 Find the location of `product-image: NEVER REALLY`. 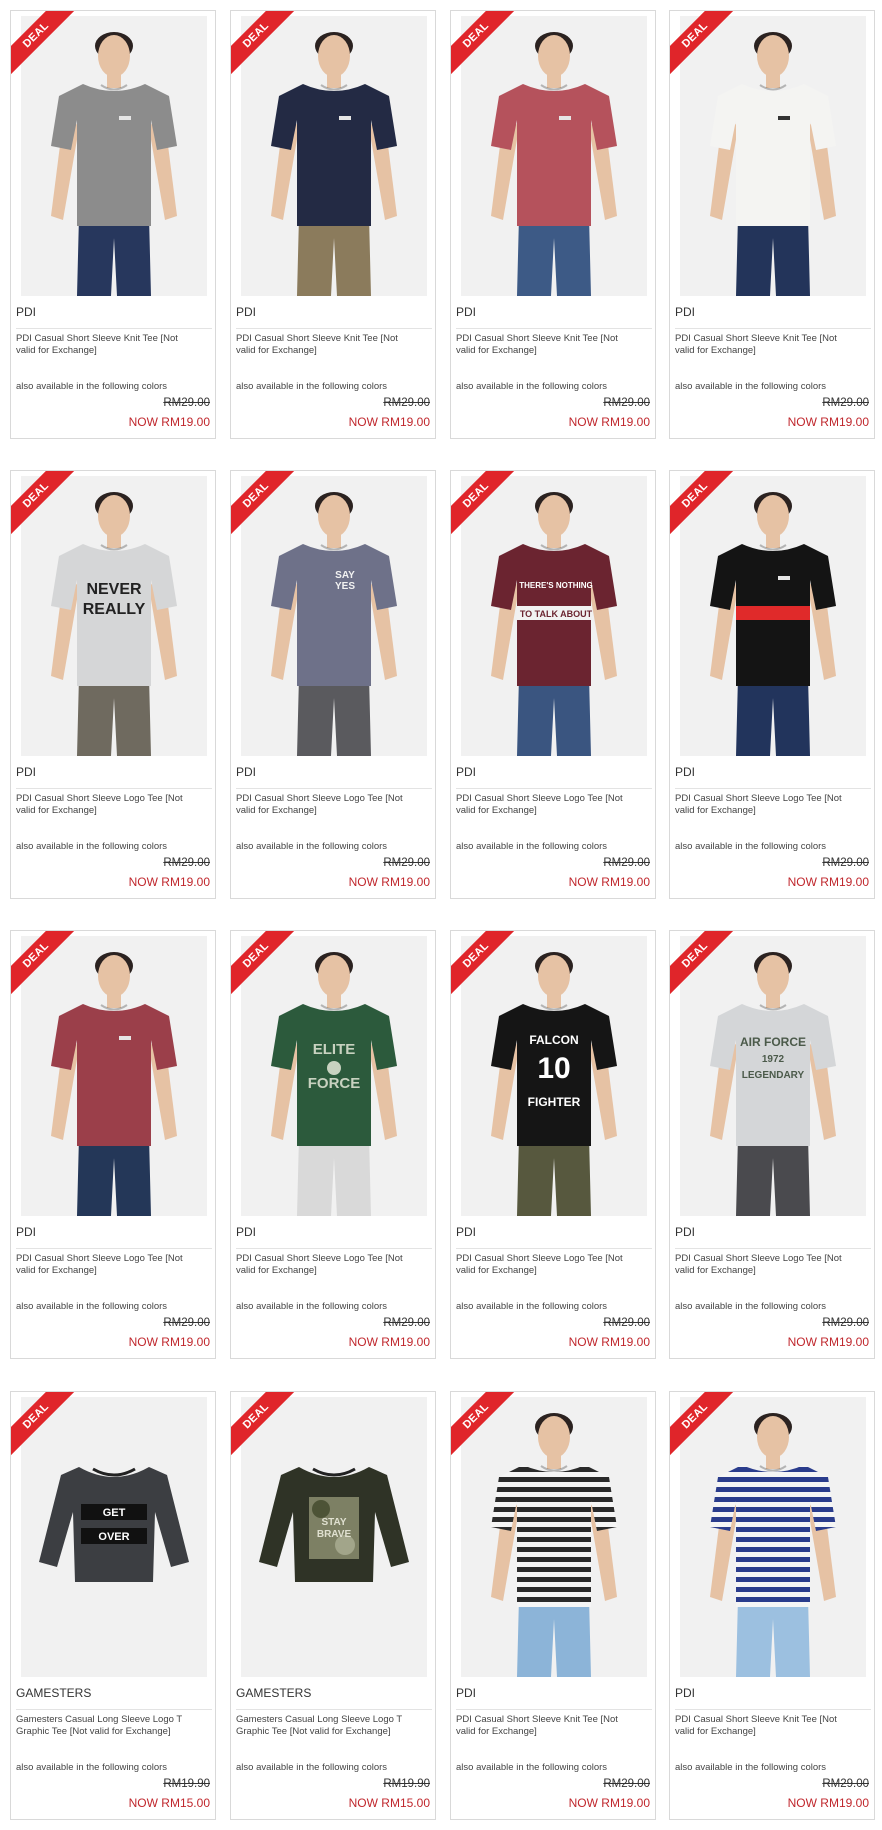

product-image: NEVER REALLY is located at coordinates (114, 616).